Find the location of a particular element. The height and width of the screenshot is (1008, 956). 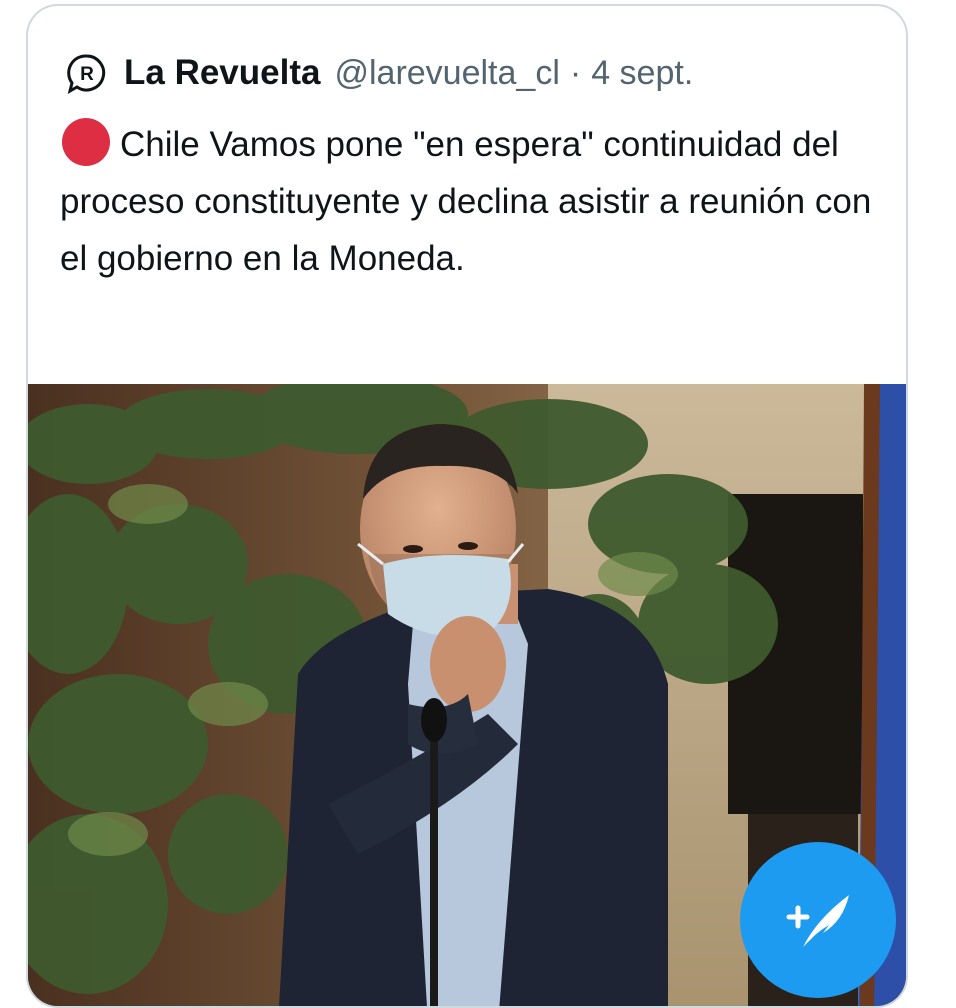

author-handle: @larevuelta_cl is located at coordinates (446, 73).